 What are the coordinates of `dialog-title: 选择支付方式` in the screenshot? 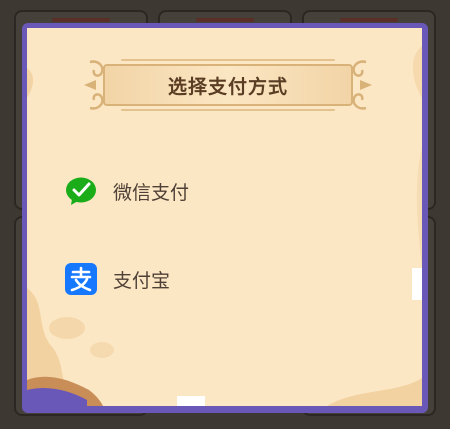 It's located at (227, 86).